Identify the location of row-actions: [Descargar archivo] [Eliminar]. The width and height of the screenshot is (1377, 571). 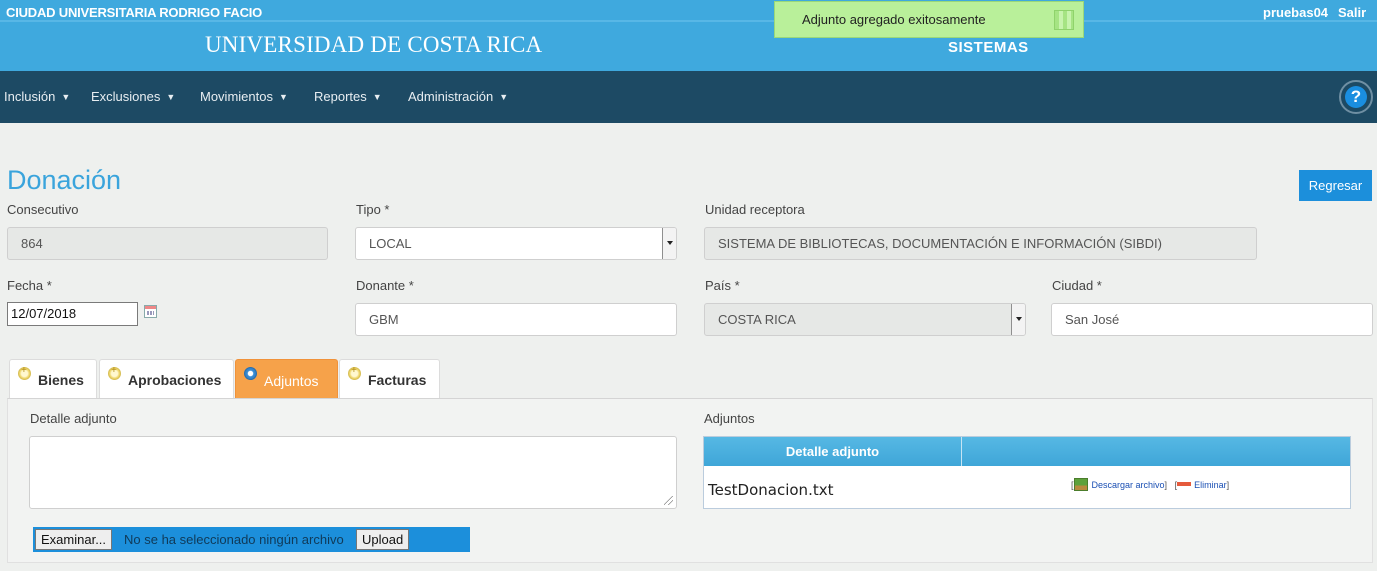
(1150, 484).